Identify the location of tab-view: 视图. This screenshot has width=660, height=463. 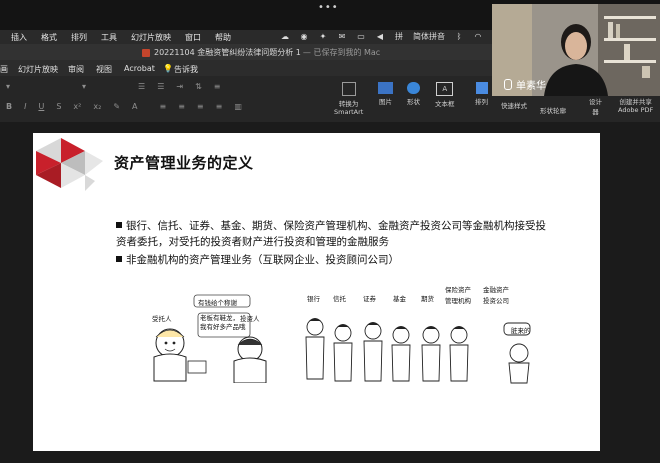
(104, 69).